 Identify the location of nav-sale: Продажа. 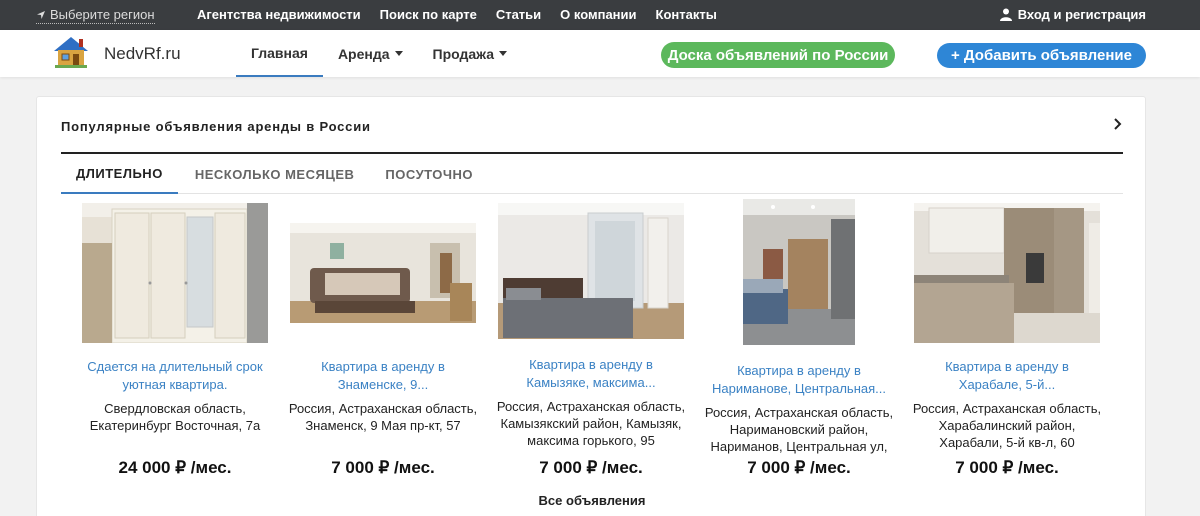
(470, 53).